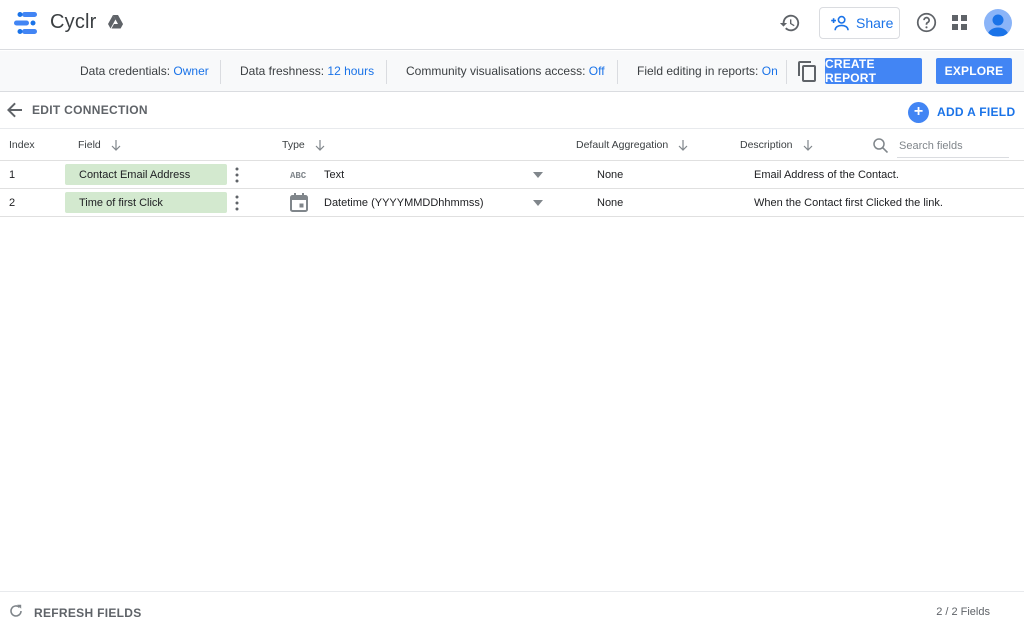 The width and height of the screenshot is (1024, 629). Describe the element at coordinates (90, 110) in the screenshot. I see `edit-connection-title: EDIT CONNECTION` at that location.